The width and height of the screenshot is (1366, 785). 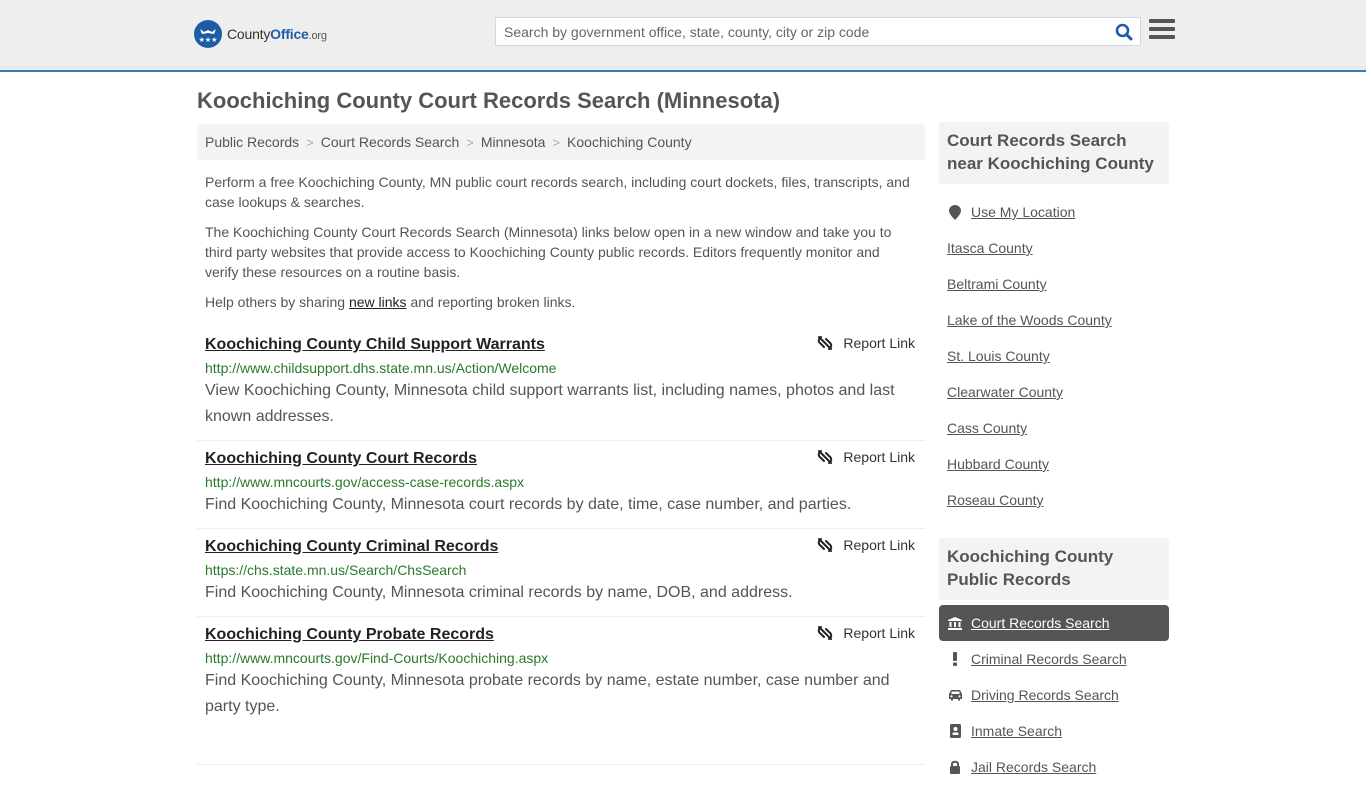 I want to click on breadcrumb-court-records-search: Court Records Search, so click(x=390, y=142).